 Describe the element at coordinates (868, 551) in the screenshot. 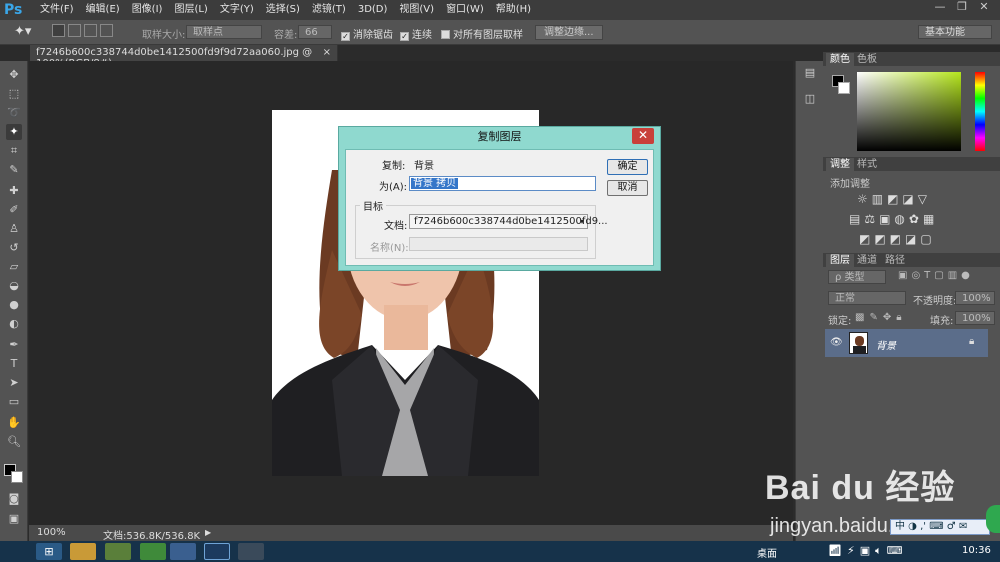

I see `tray-icons: 📶︎⚡▣🔈︎⌨` at that location.